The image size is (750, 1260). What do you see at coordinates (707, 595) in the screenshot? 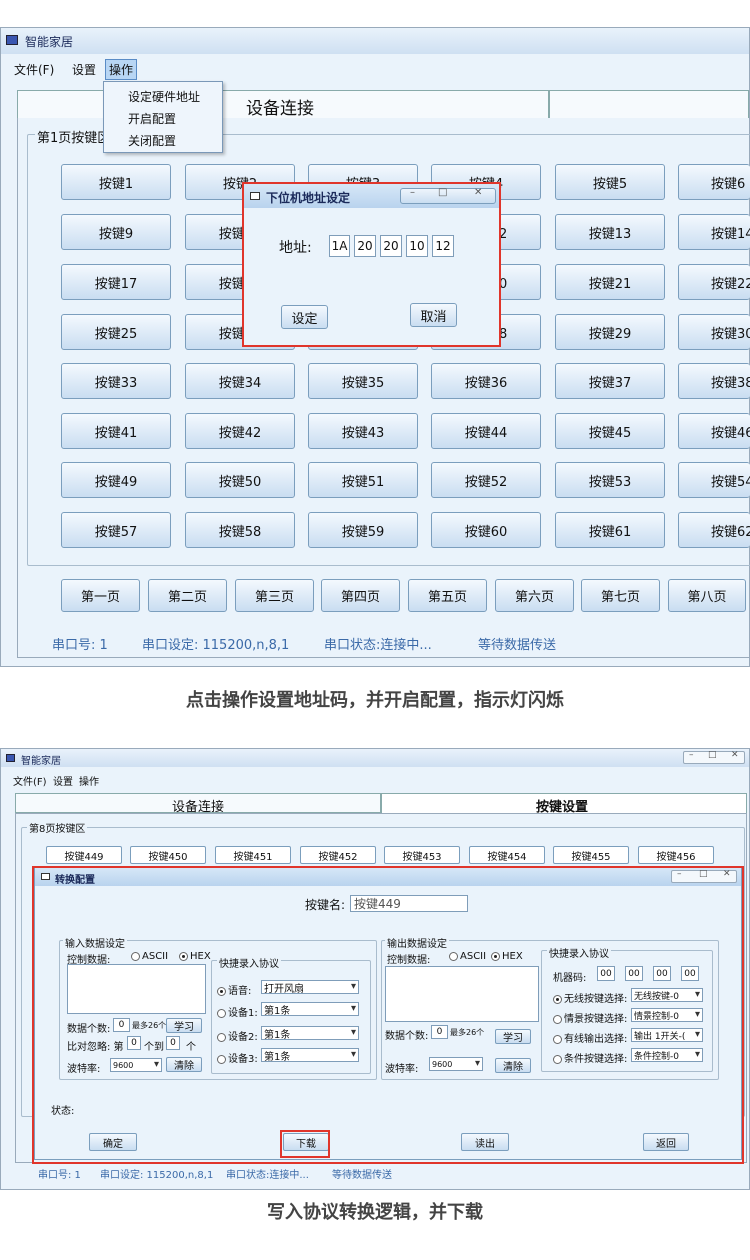
I see `page-button: 第八页` at bounding box center [707, 595].